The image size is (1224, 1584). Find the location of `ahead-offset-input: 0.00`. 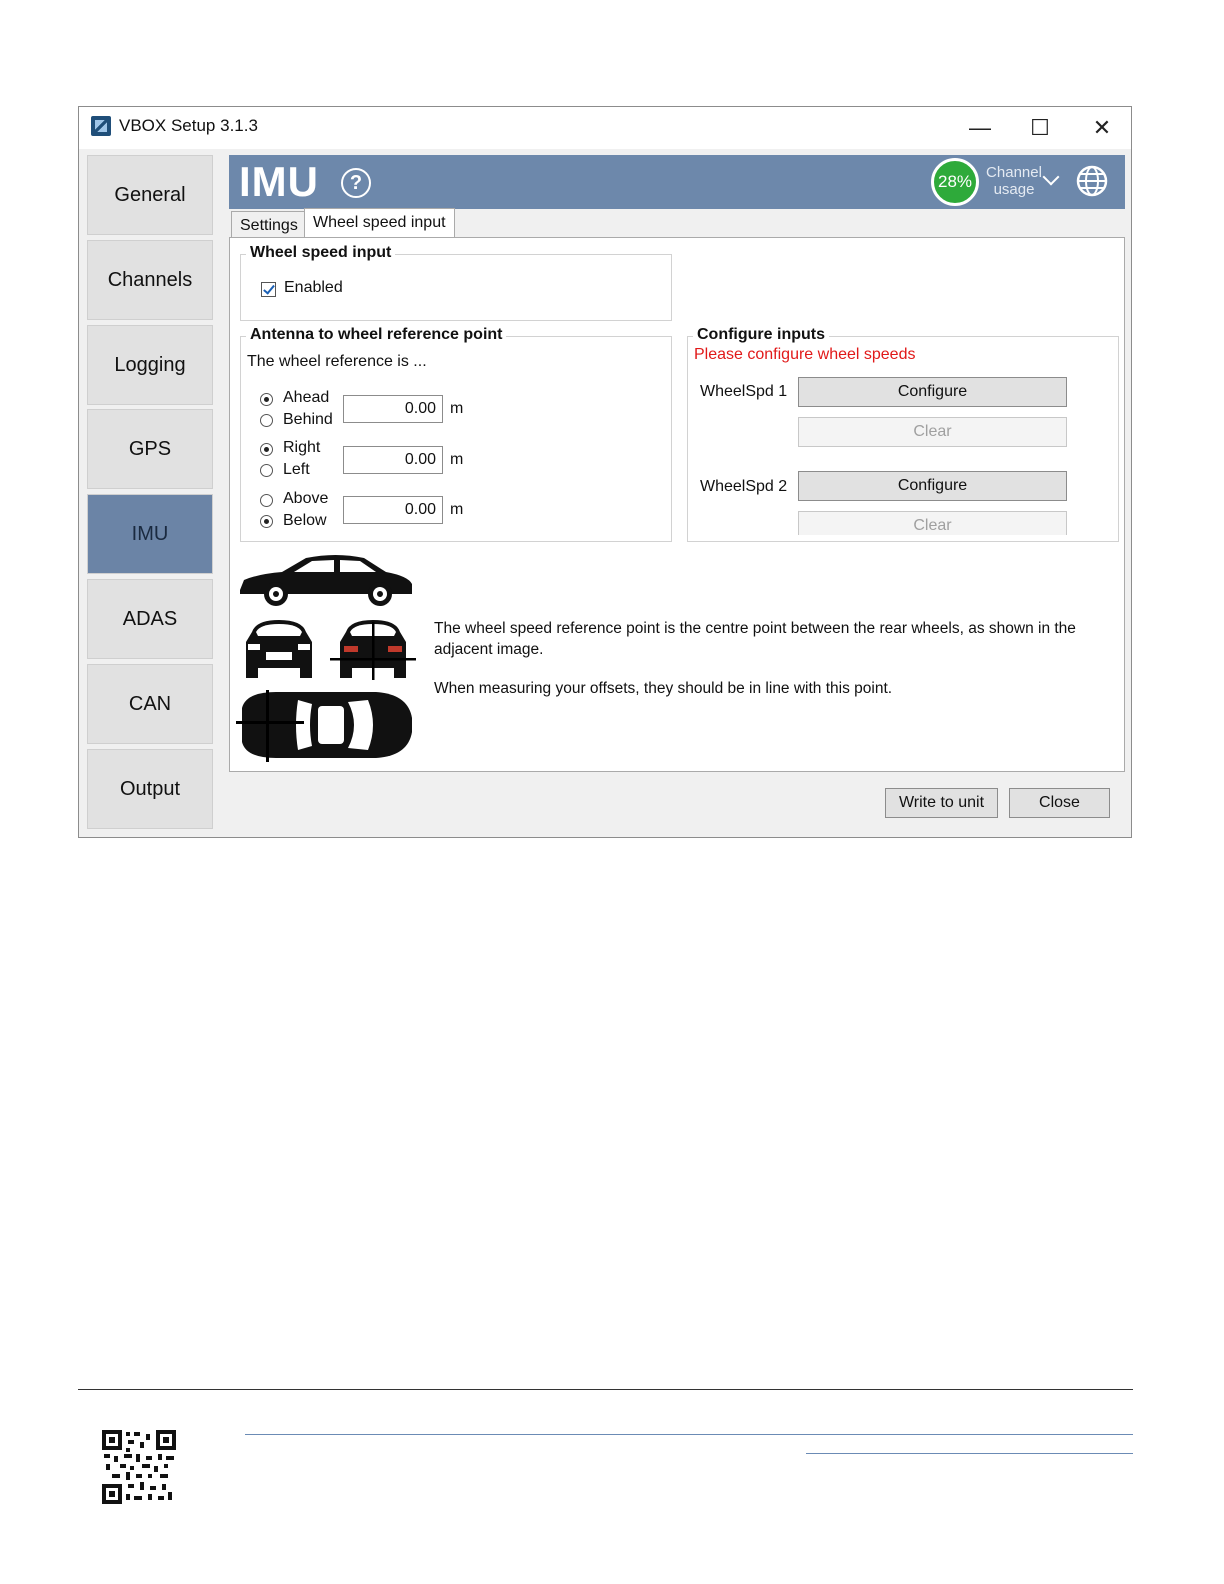

ahead-offset-input: 0.00 is located at coordinates (393, 409).